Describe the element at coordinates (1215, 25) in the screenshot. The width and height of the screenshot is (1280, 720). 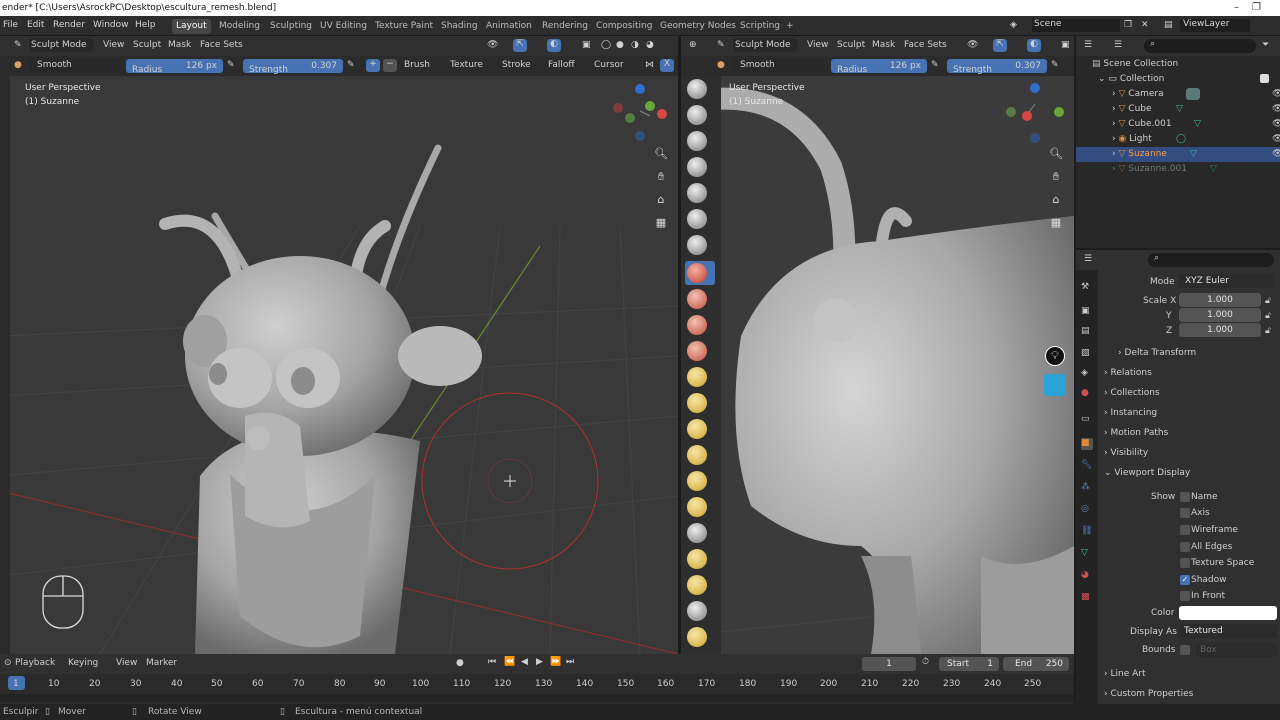
I see `view-layer-selector: ViewLayer` at that location.